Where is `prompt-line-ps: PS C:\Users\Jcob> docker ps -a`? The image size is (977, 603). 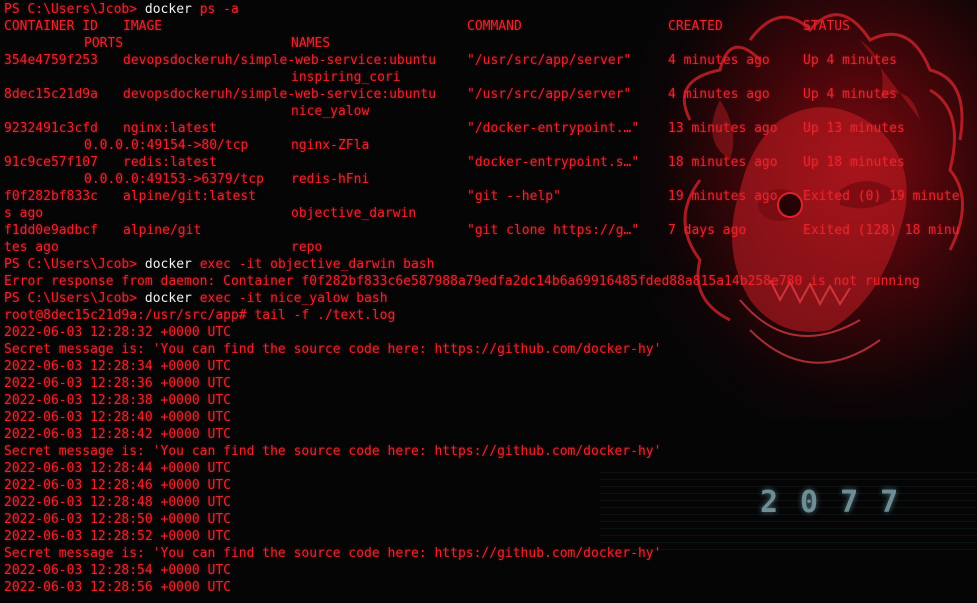 prompt-line-ps: PS C:\Users\Jcob> docker ps -a is located at coordinates (121, 9).